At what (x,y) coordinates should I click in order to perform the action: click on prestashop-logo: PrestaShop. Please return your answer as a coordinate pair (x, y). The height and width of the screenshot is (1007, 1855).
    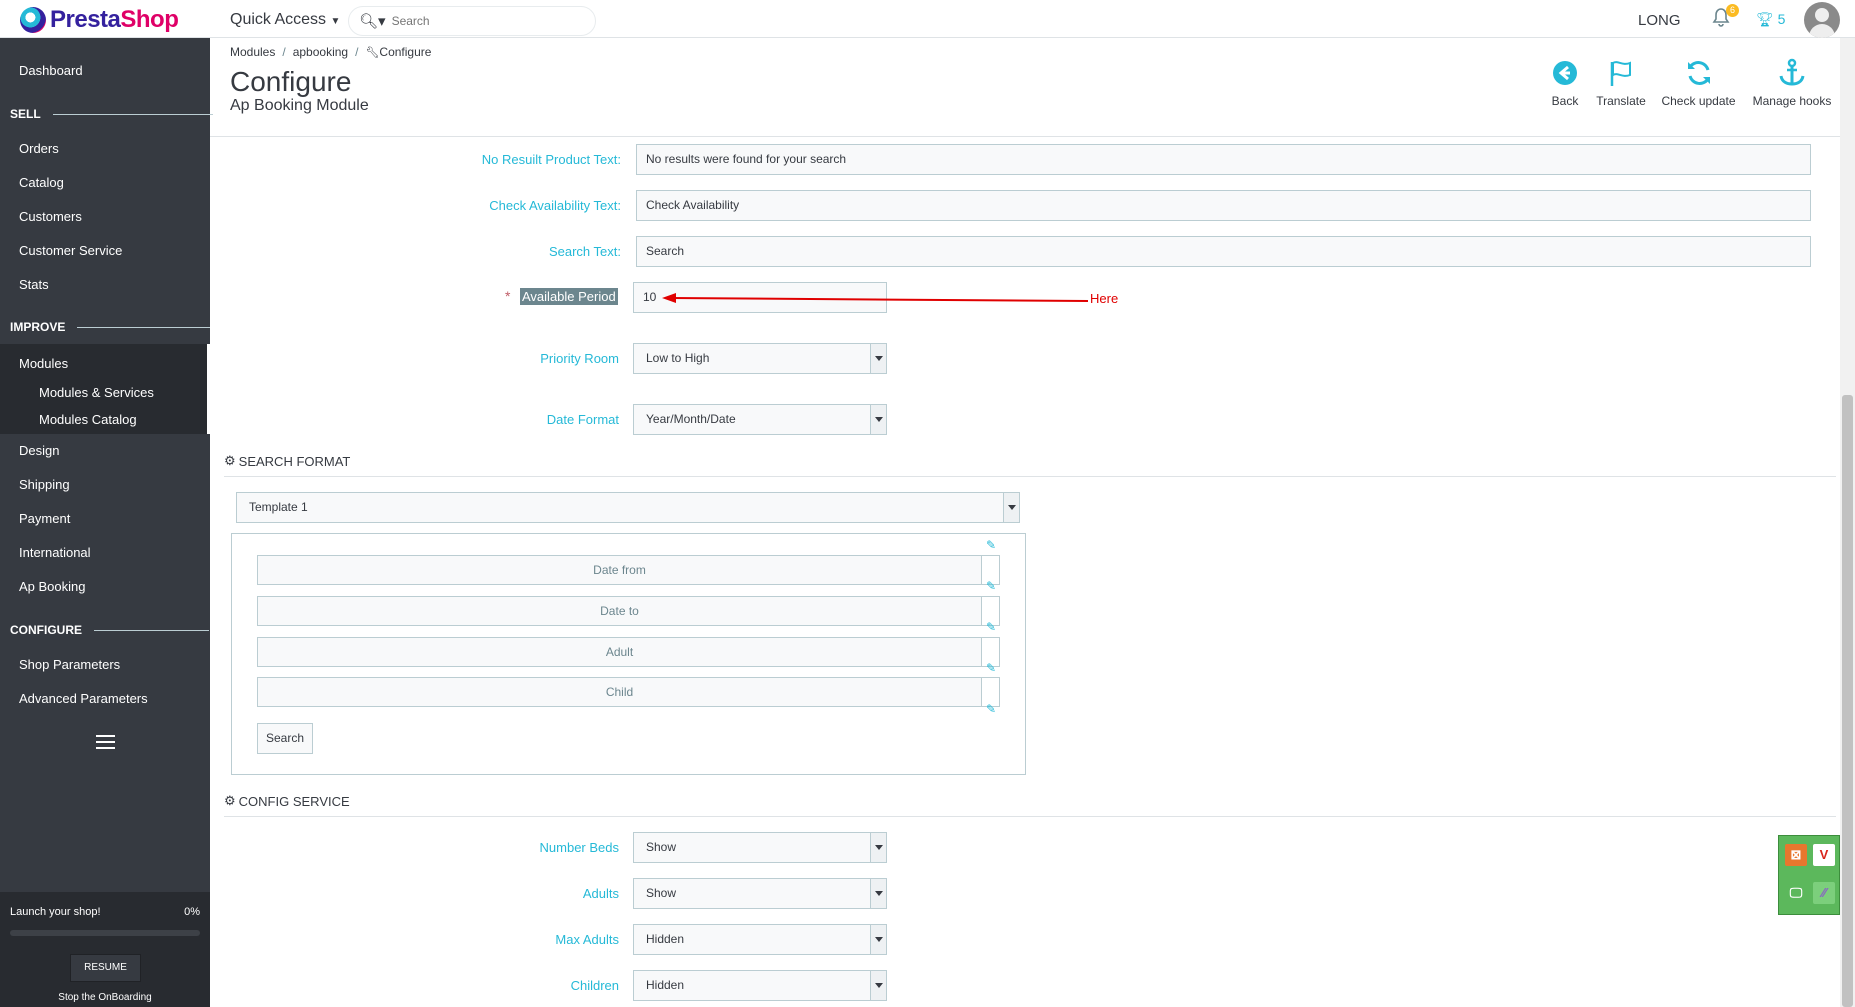
    Looking at the image, I should click on (99, 20).